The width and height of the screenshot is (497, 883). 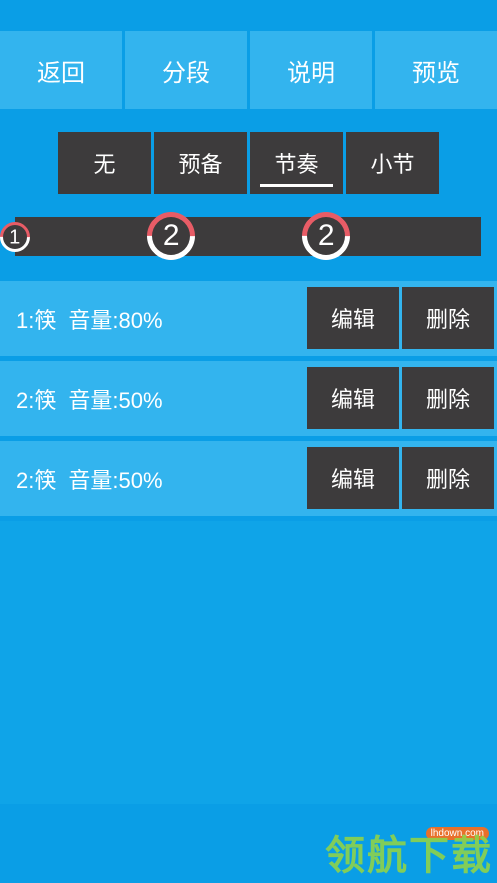 I want to click on timeline-track: 1 2 2, so click(x=240, y=236).